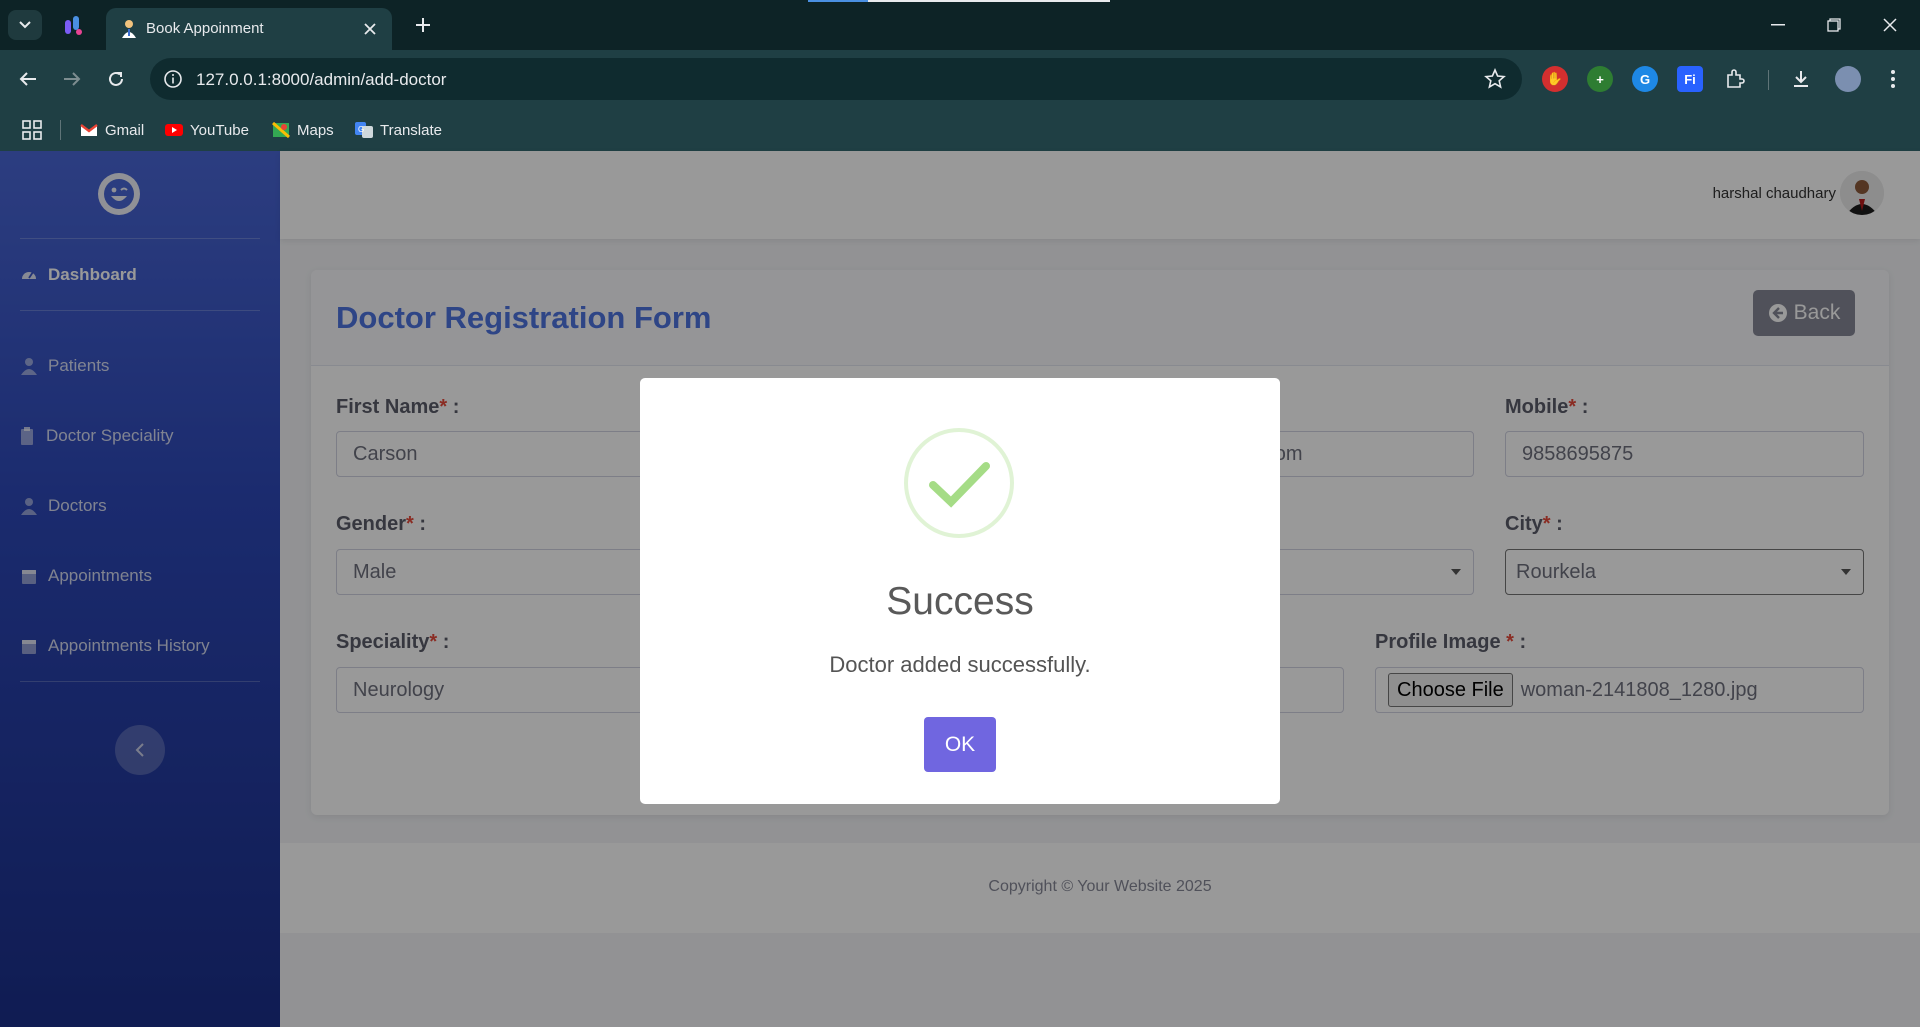 The width and height of the screenshot is (1920, 1027). I want to click on bookmark-star-icon, so click(1495, 79).